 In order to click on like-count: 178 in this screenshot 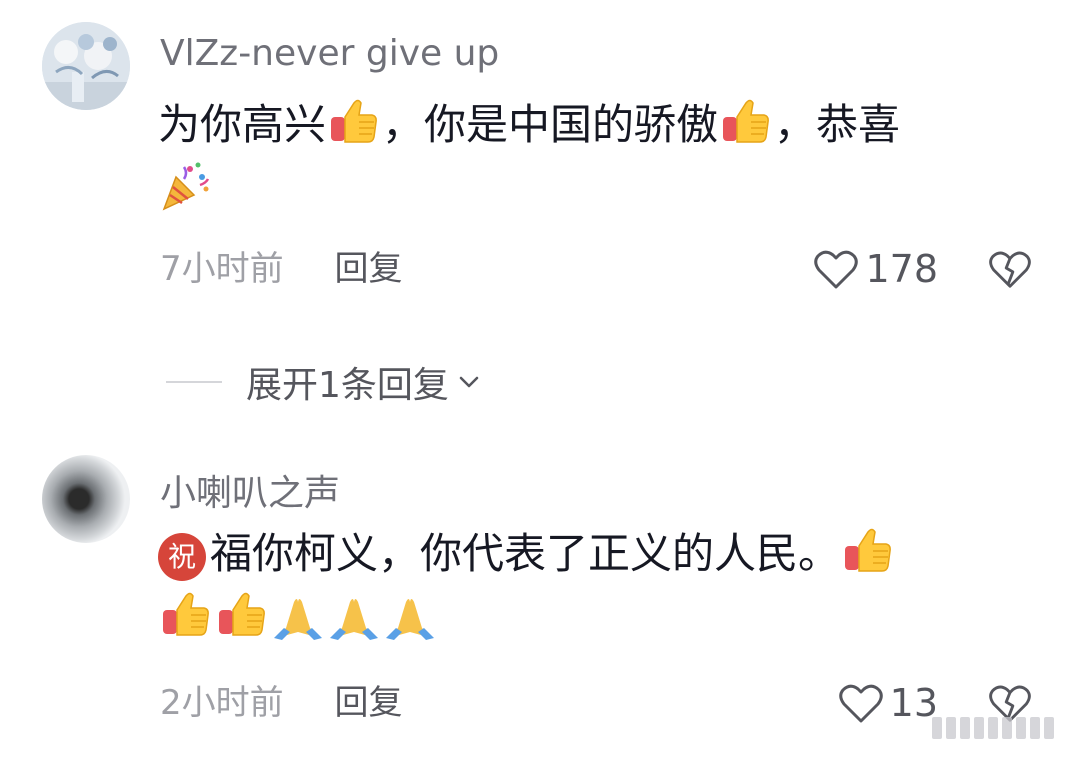, I will do `click(901, 269)`.